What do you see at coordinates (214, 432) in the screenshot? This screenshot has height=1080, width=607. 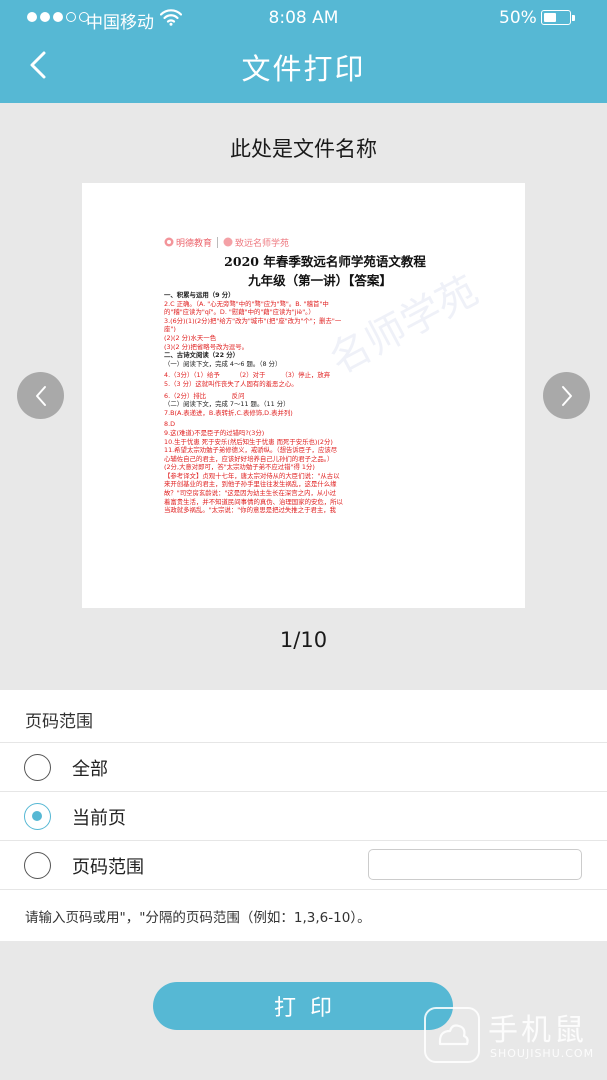 I see `document-line: 9.这(难道)不是臣子的过错吗?(3分)` at bounding box center [214, 432].